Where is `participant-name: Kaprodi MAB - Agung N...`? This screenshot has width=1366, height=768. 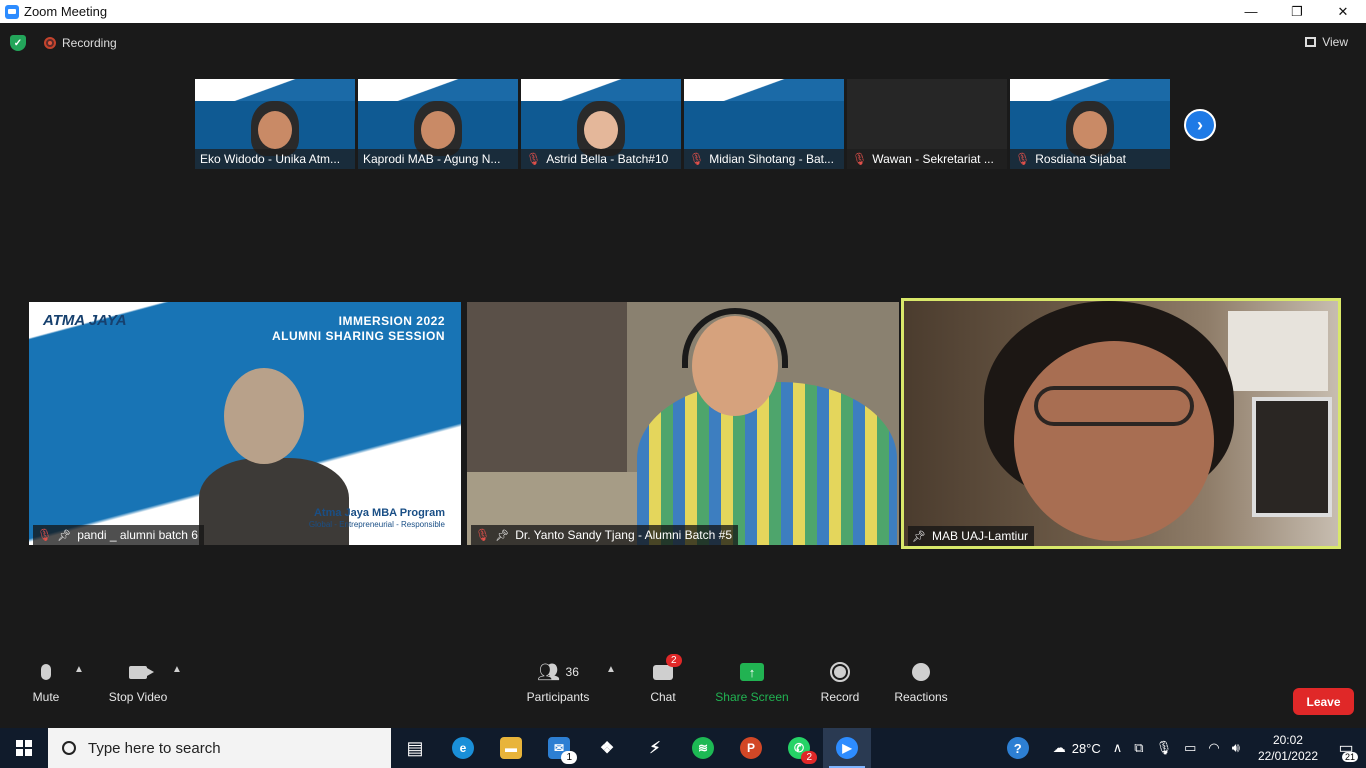
participant-name: Kaprodi MAB - Agung N... is located at coordinates (432, 159).